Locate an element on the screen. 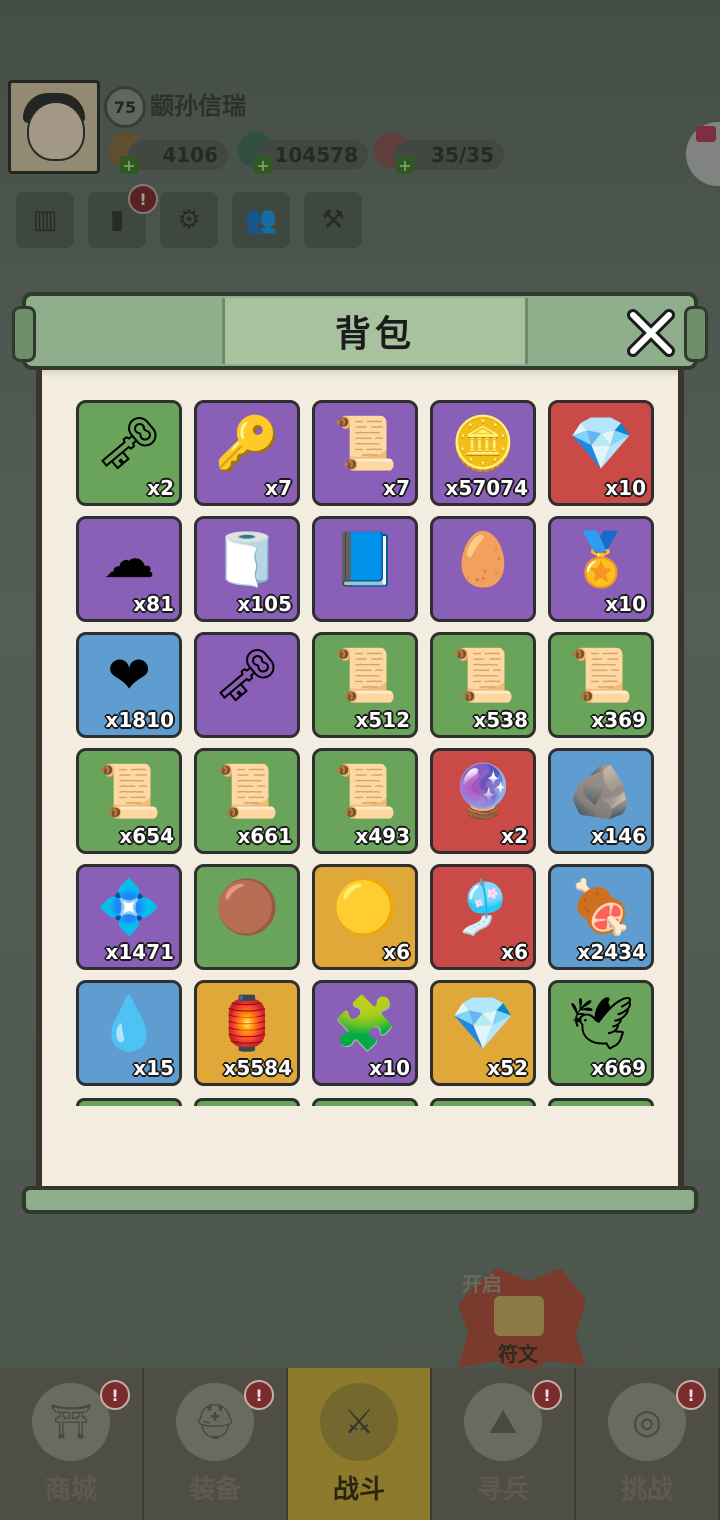  inventory-slot: 📘 is located at coordinates (365, 569).